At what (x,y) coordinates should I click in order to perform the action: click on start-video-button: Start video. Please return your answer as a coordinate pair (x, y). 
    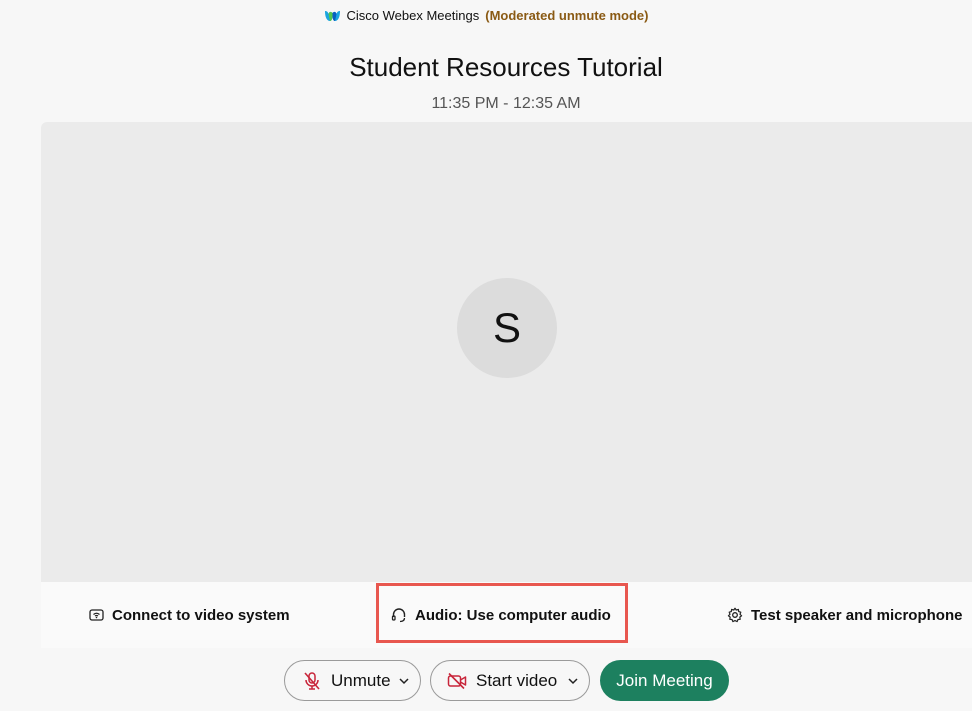
    Looking at the image, I should click on (510, 680).